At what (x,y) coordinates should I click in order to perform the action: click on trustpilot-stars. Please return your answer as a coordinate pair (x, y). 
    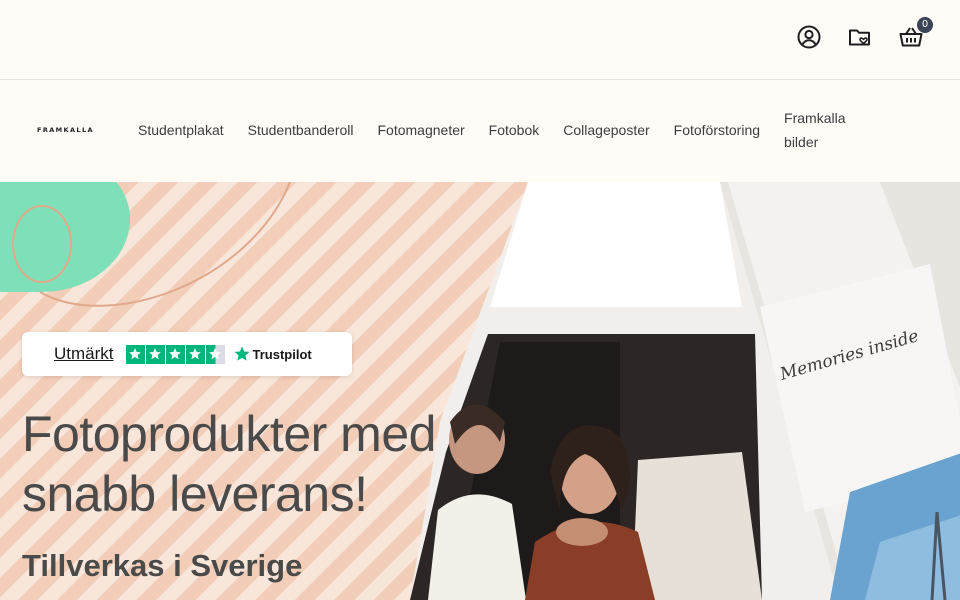
    Looking at the image, I should click on (175, 354).